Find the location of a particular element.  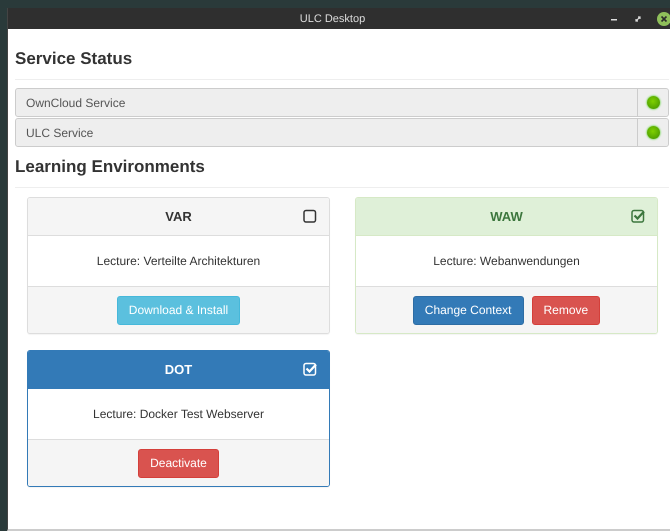

section-heading: Learning Environments is located at coordinates (110, 166).